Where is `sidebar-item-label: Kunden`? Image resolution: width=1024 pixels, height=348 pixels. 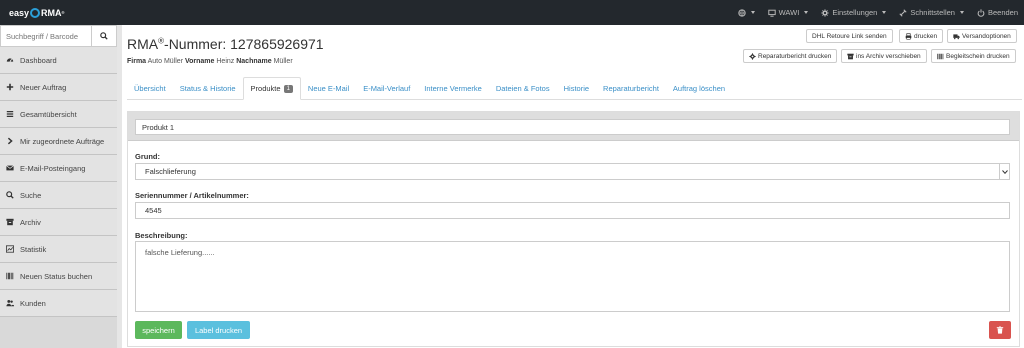
sidebar-item-label: Kunden is located at coordinates (33, 303).